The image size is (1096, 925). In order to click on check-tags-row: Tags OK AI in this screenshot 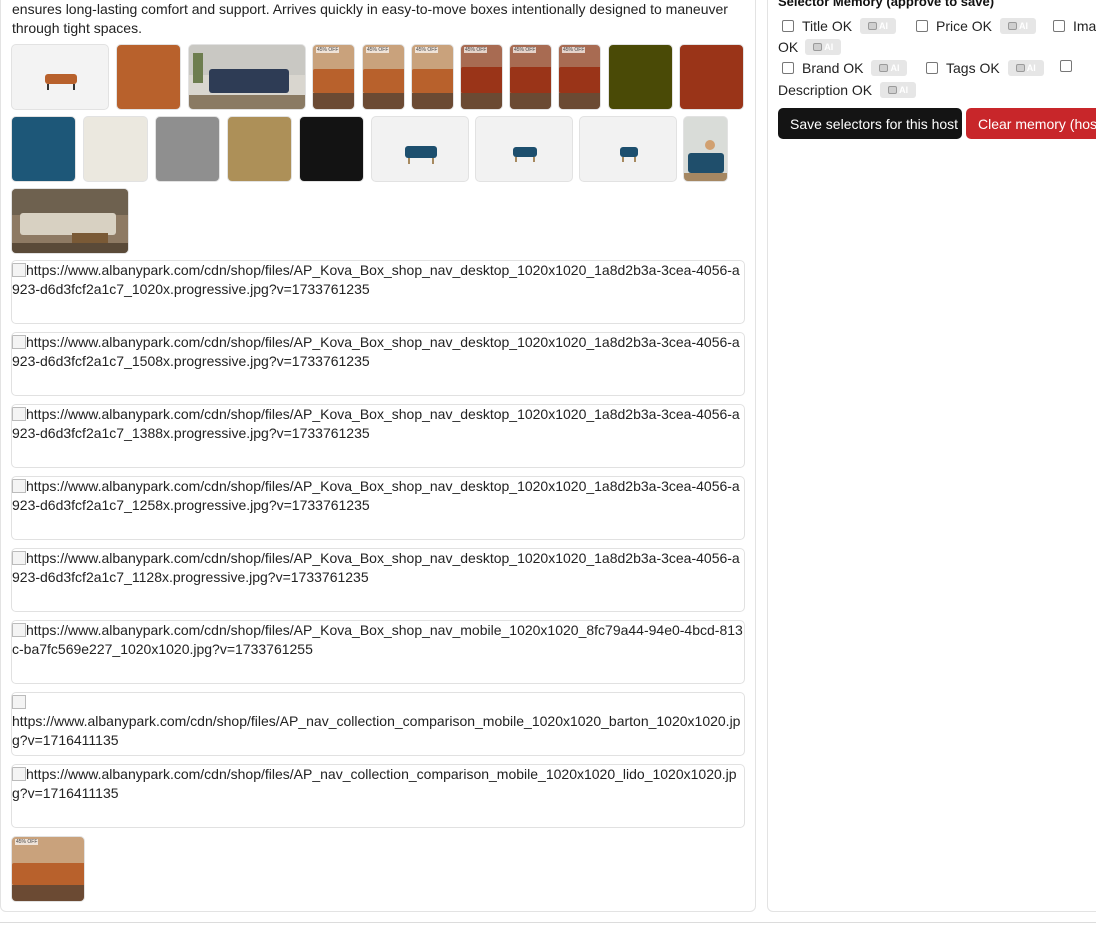, I will do `click(985, 68)`.